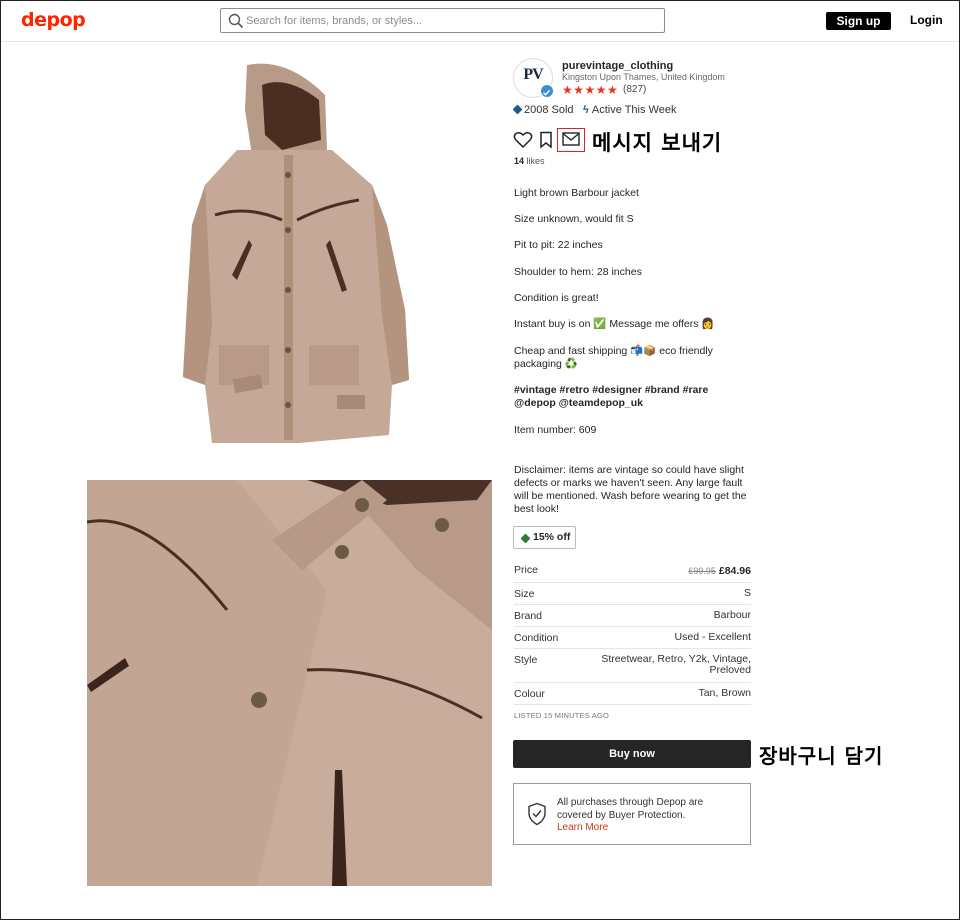 The width and height of the screenshot is (960, 920). I want to click on cart-annotation-label: 장바구니 담기, so click(821, 756).